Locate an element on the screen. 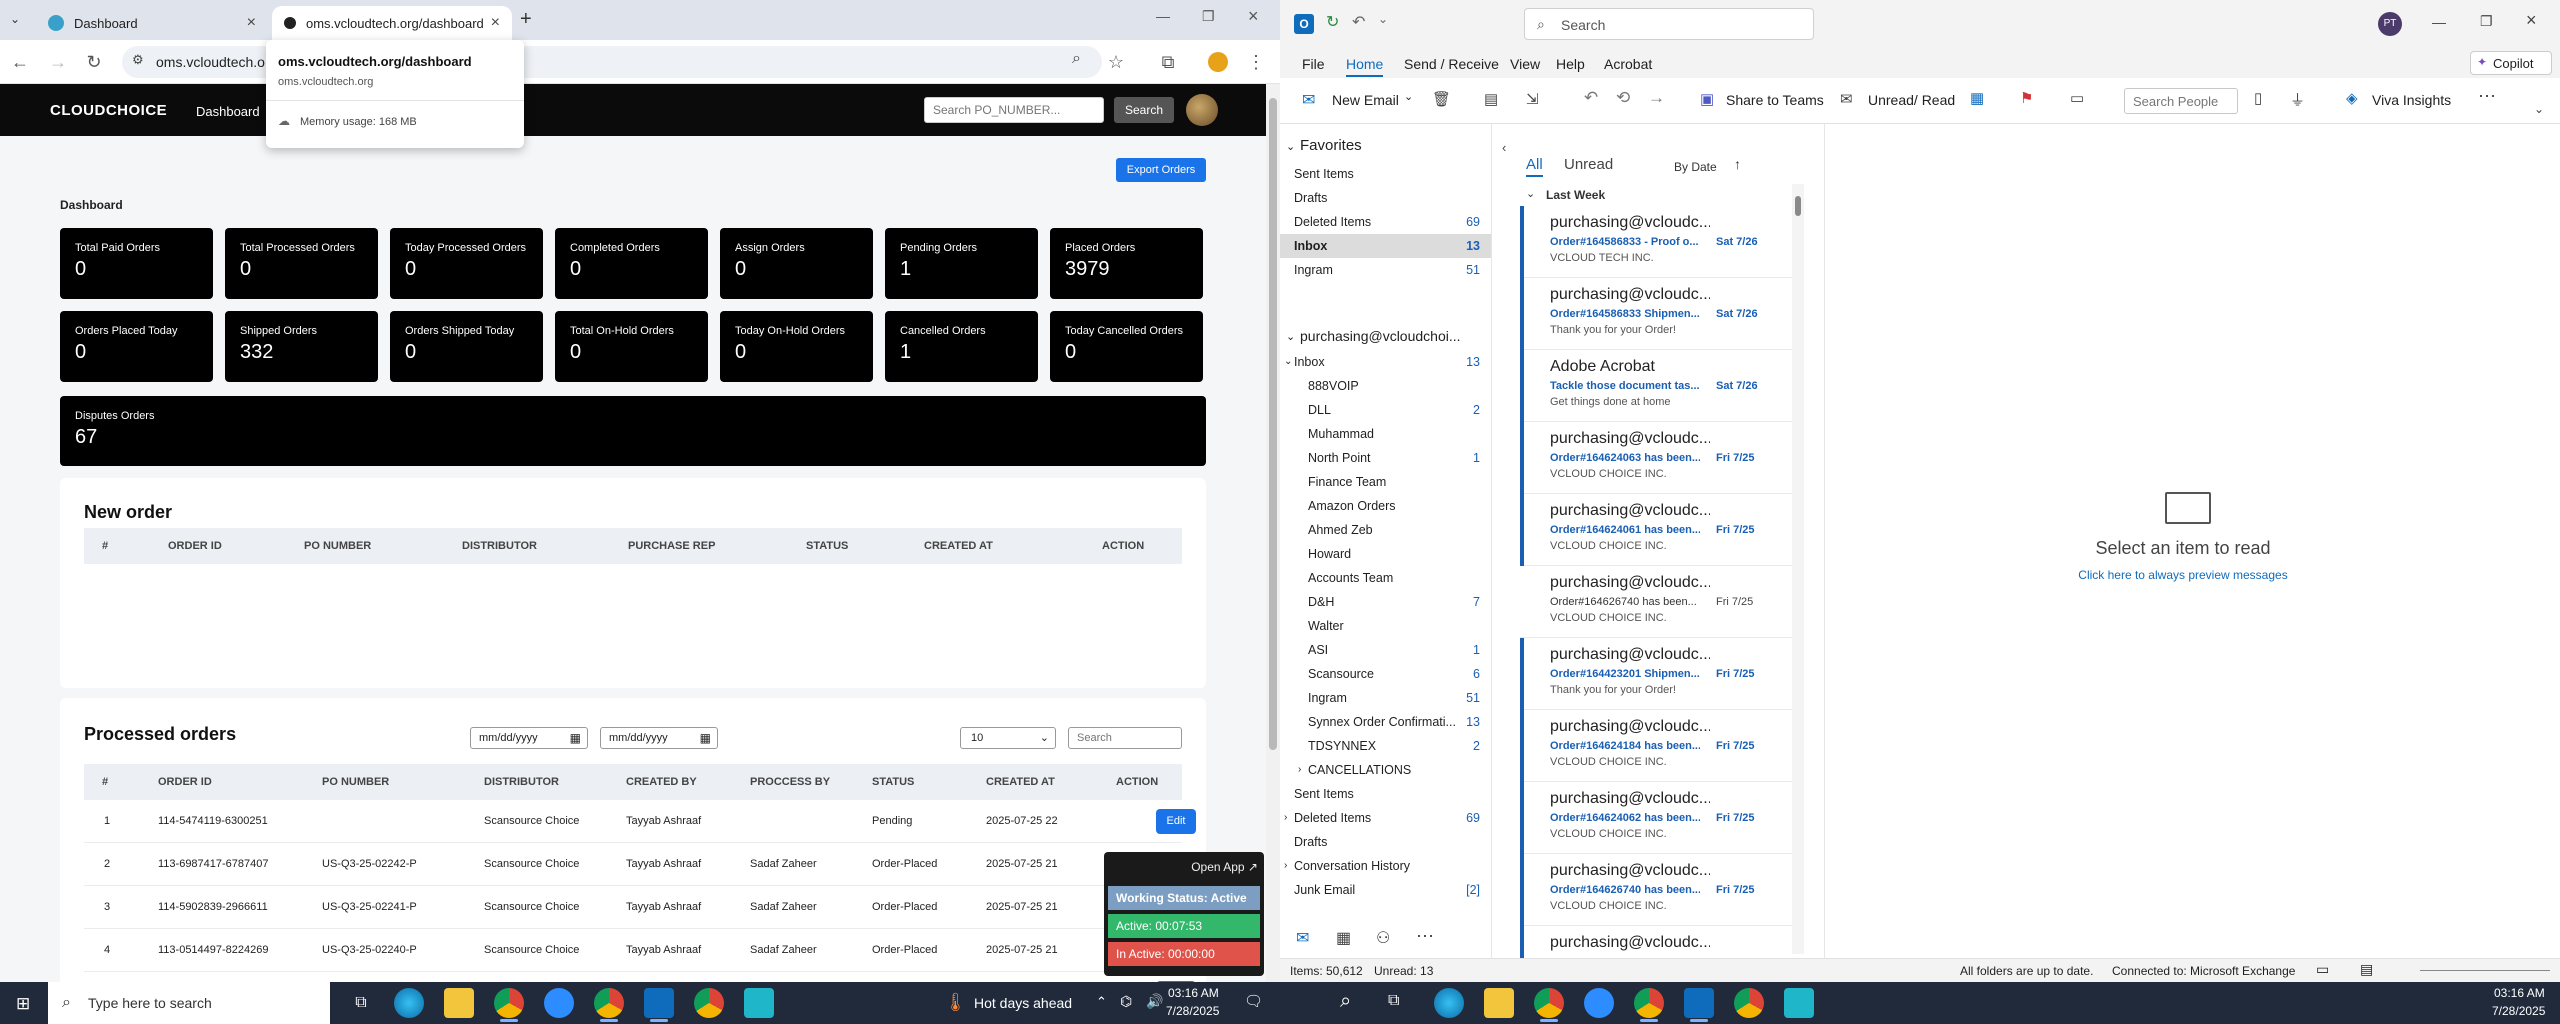 The height and width of the screenshot is (1024, 2560). scroll-thumb is located at coordinates (1273, 424).